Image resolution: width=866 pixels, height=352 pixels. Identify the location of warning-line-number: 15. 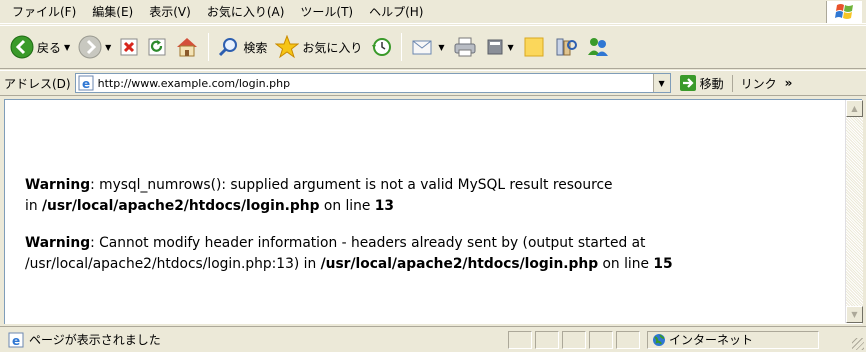
(663, 264).